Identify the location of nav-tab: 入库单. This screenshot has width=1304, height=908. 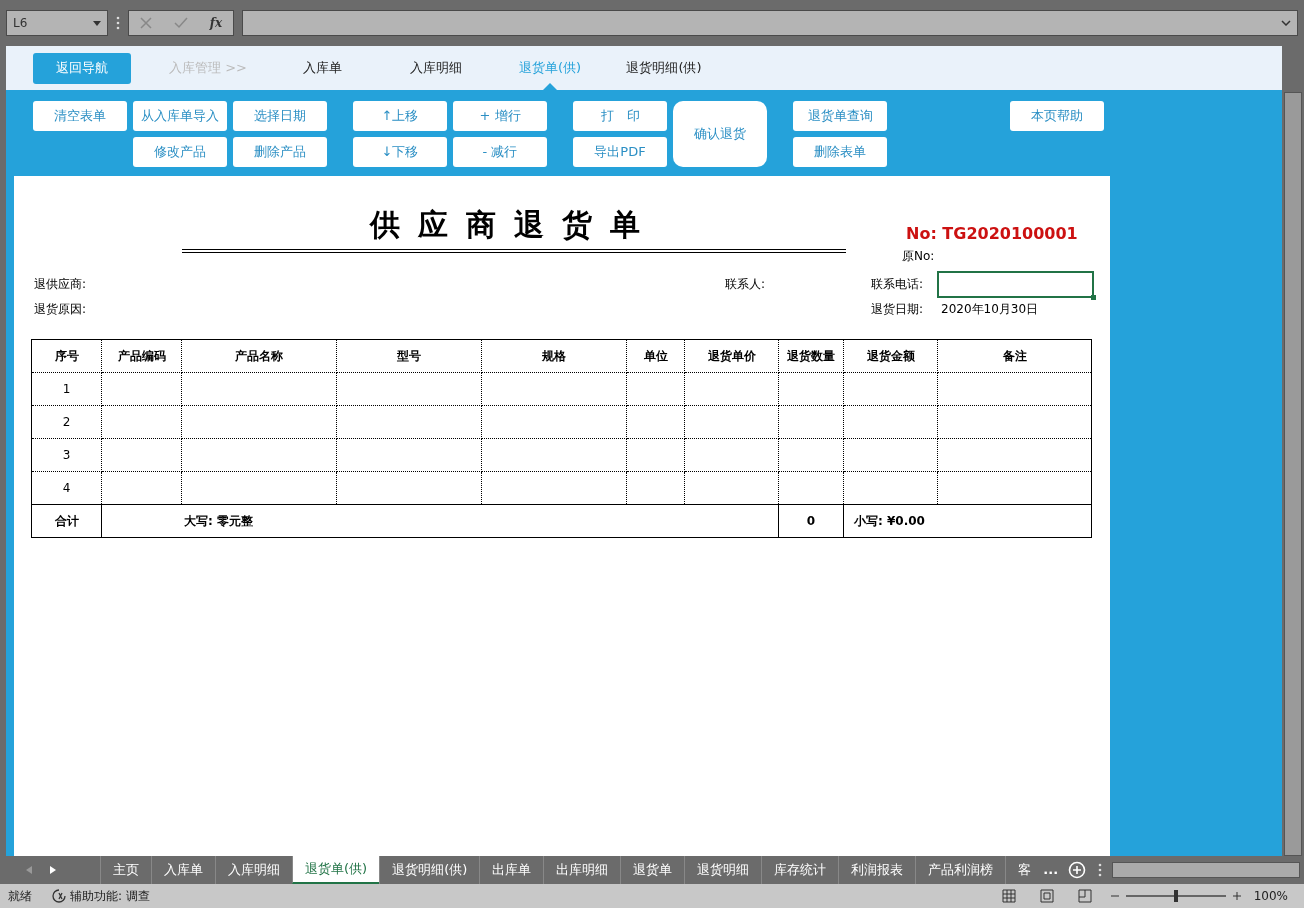
(322, 68).